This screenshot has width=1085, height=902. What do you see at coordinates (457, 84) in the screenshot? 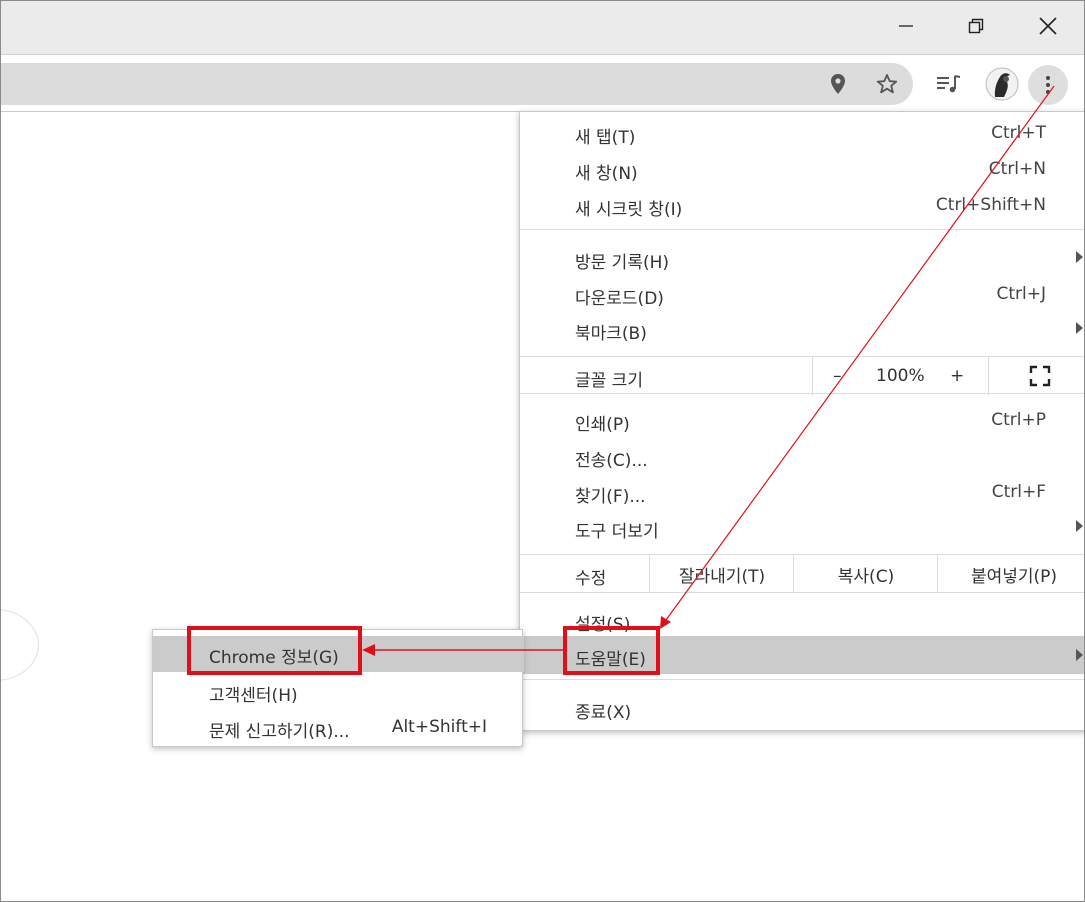
I see `address-bar` at bounding box center [457, 84].